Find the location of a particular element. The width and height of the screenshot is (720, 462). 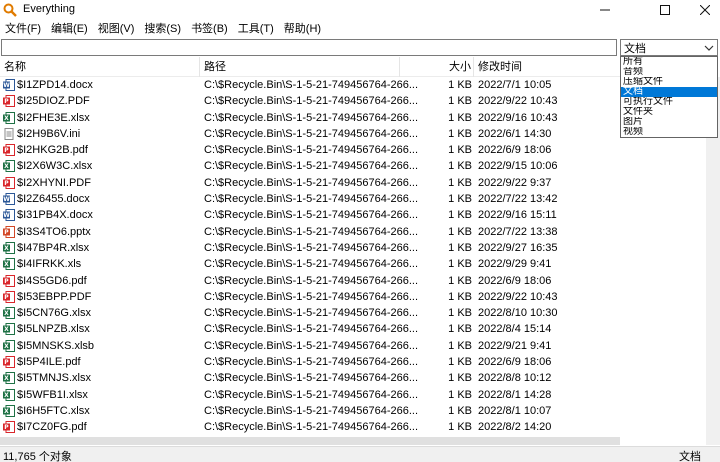

file-modified: 2022/9/16 10:43 is located at coordinates (518, 117).